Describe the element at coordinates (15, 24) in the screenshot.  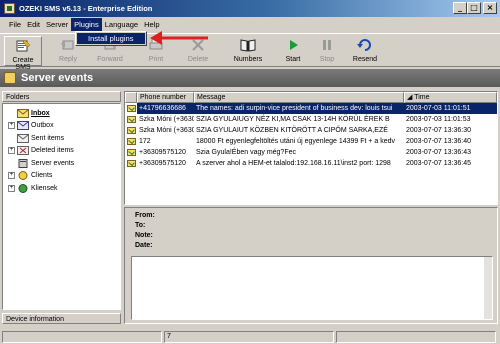
I see `menu-file: File` at that location.